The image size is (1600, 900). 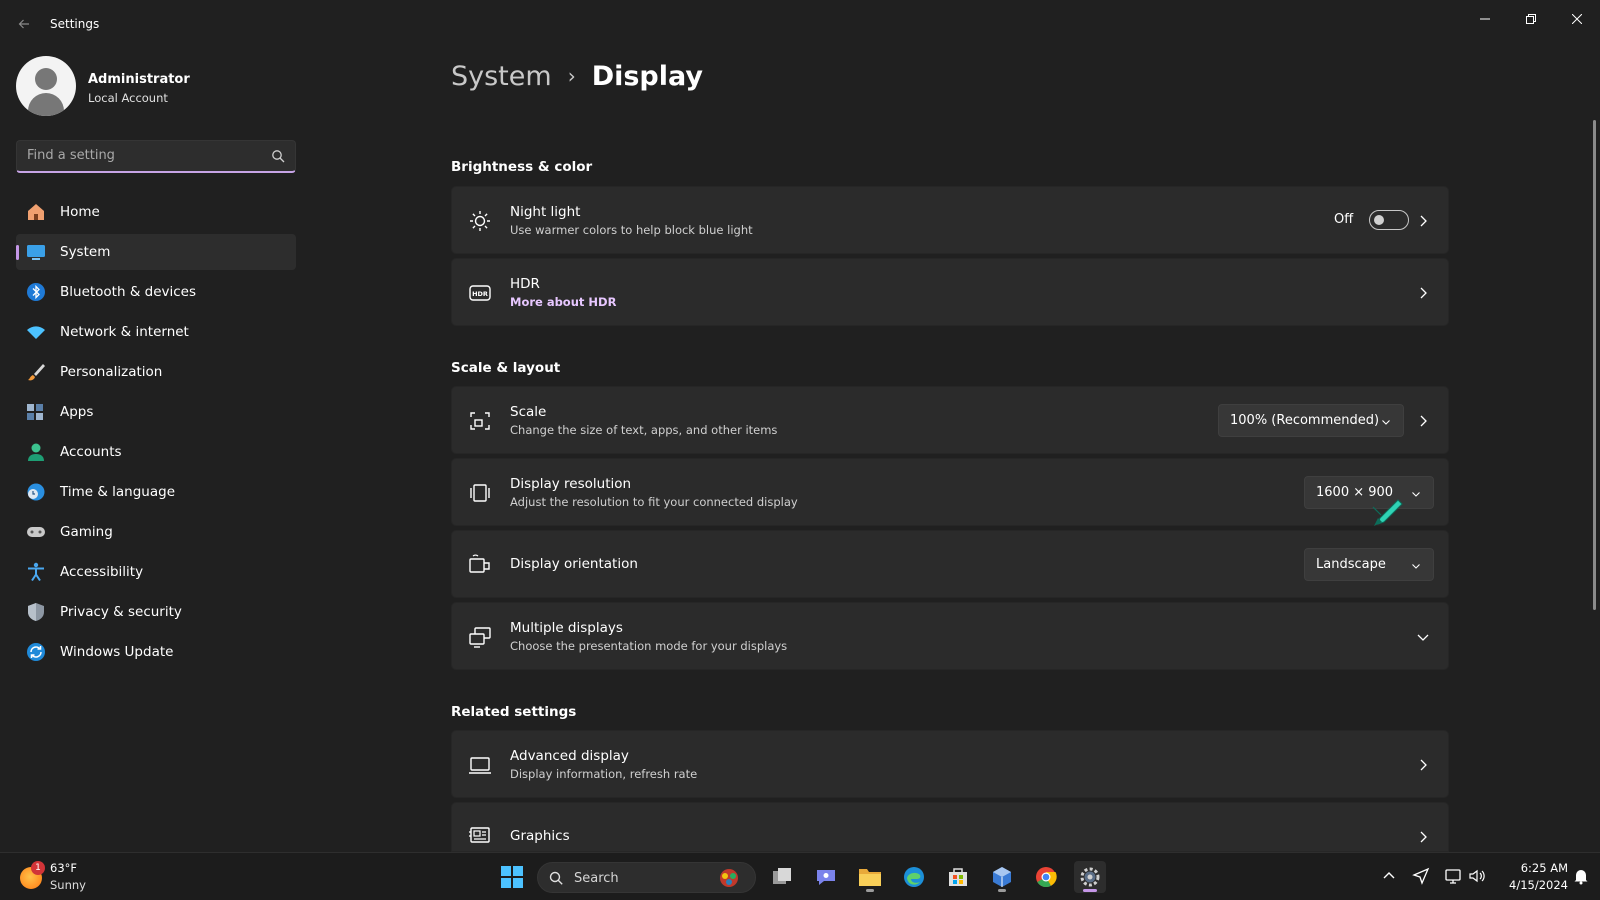 I want to click on sidebar-item-label: Apps, so click(x=77, y=412).